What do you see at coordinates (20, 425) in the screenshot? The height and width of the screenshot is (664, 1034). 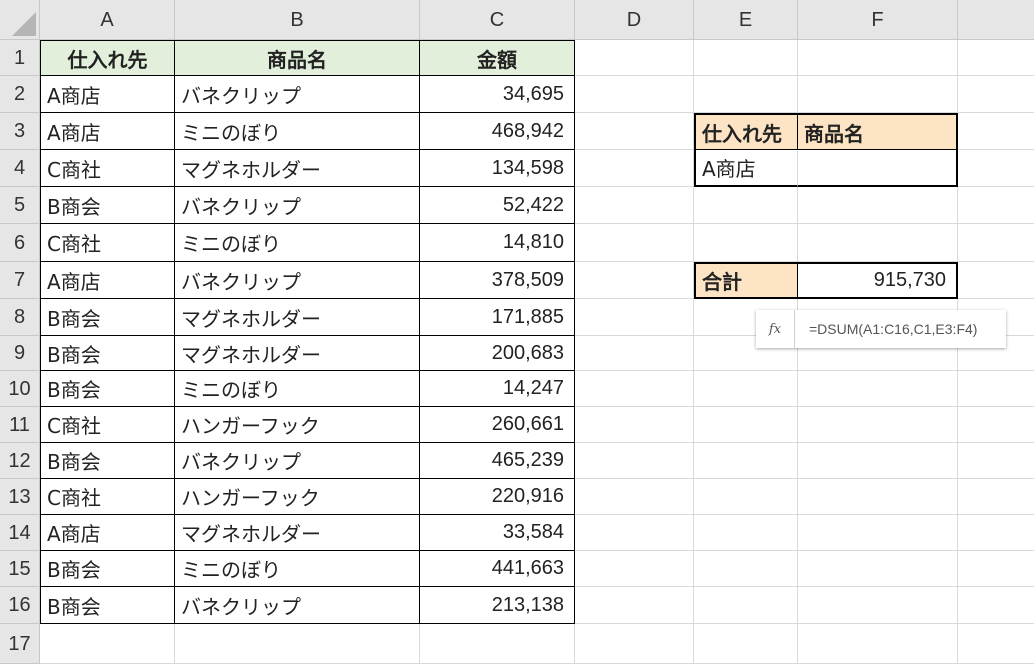 I see `row-header-11: 11` at bounding box center [20, 425].